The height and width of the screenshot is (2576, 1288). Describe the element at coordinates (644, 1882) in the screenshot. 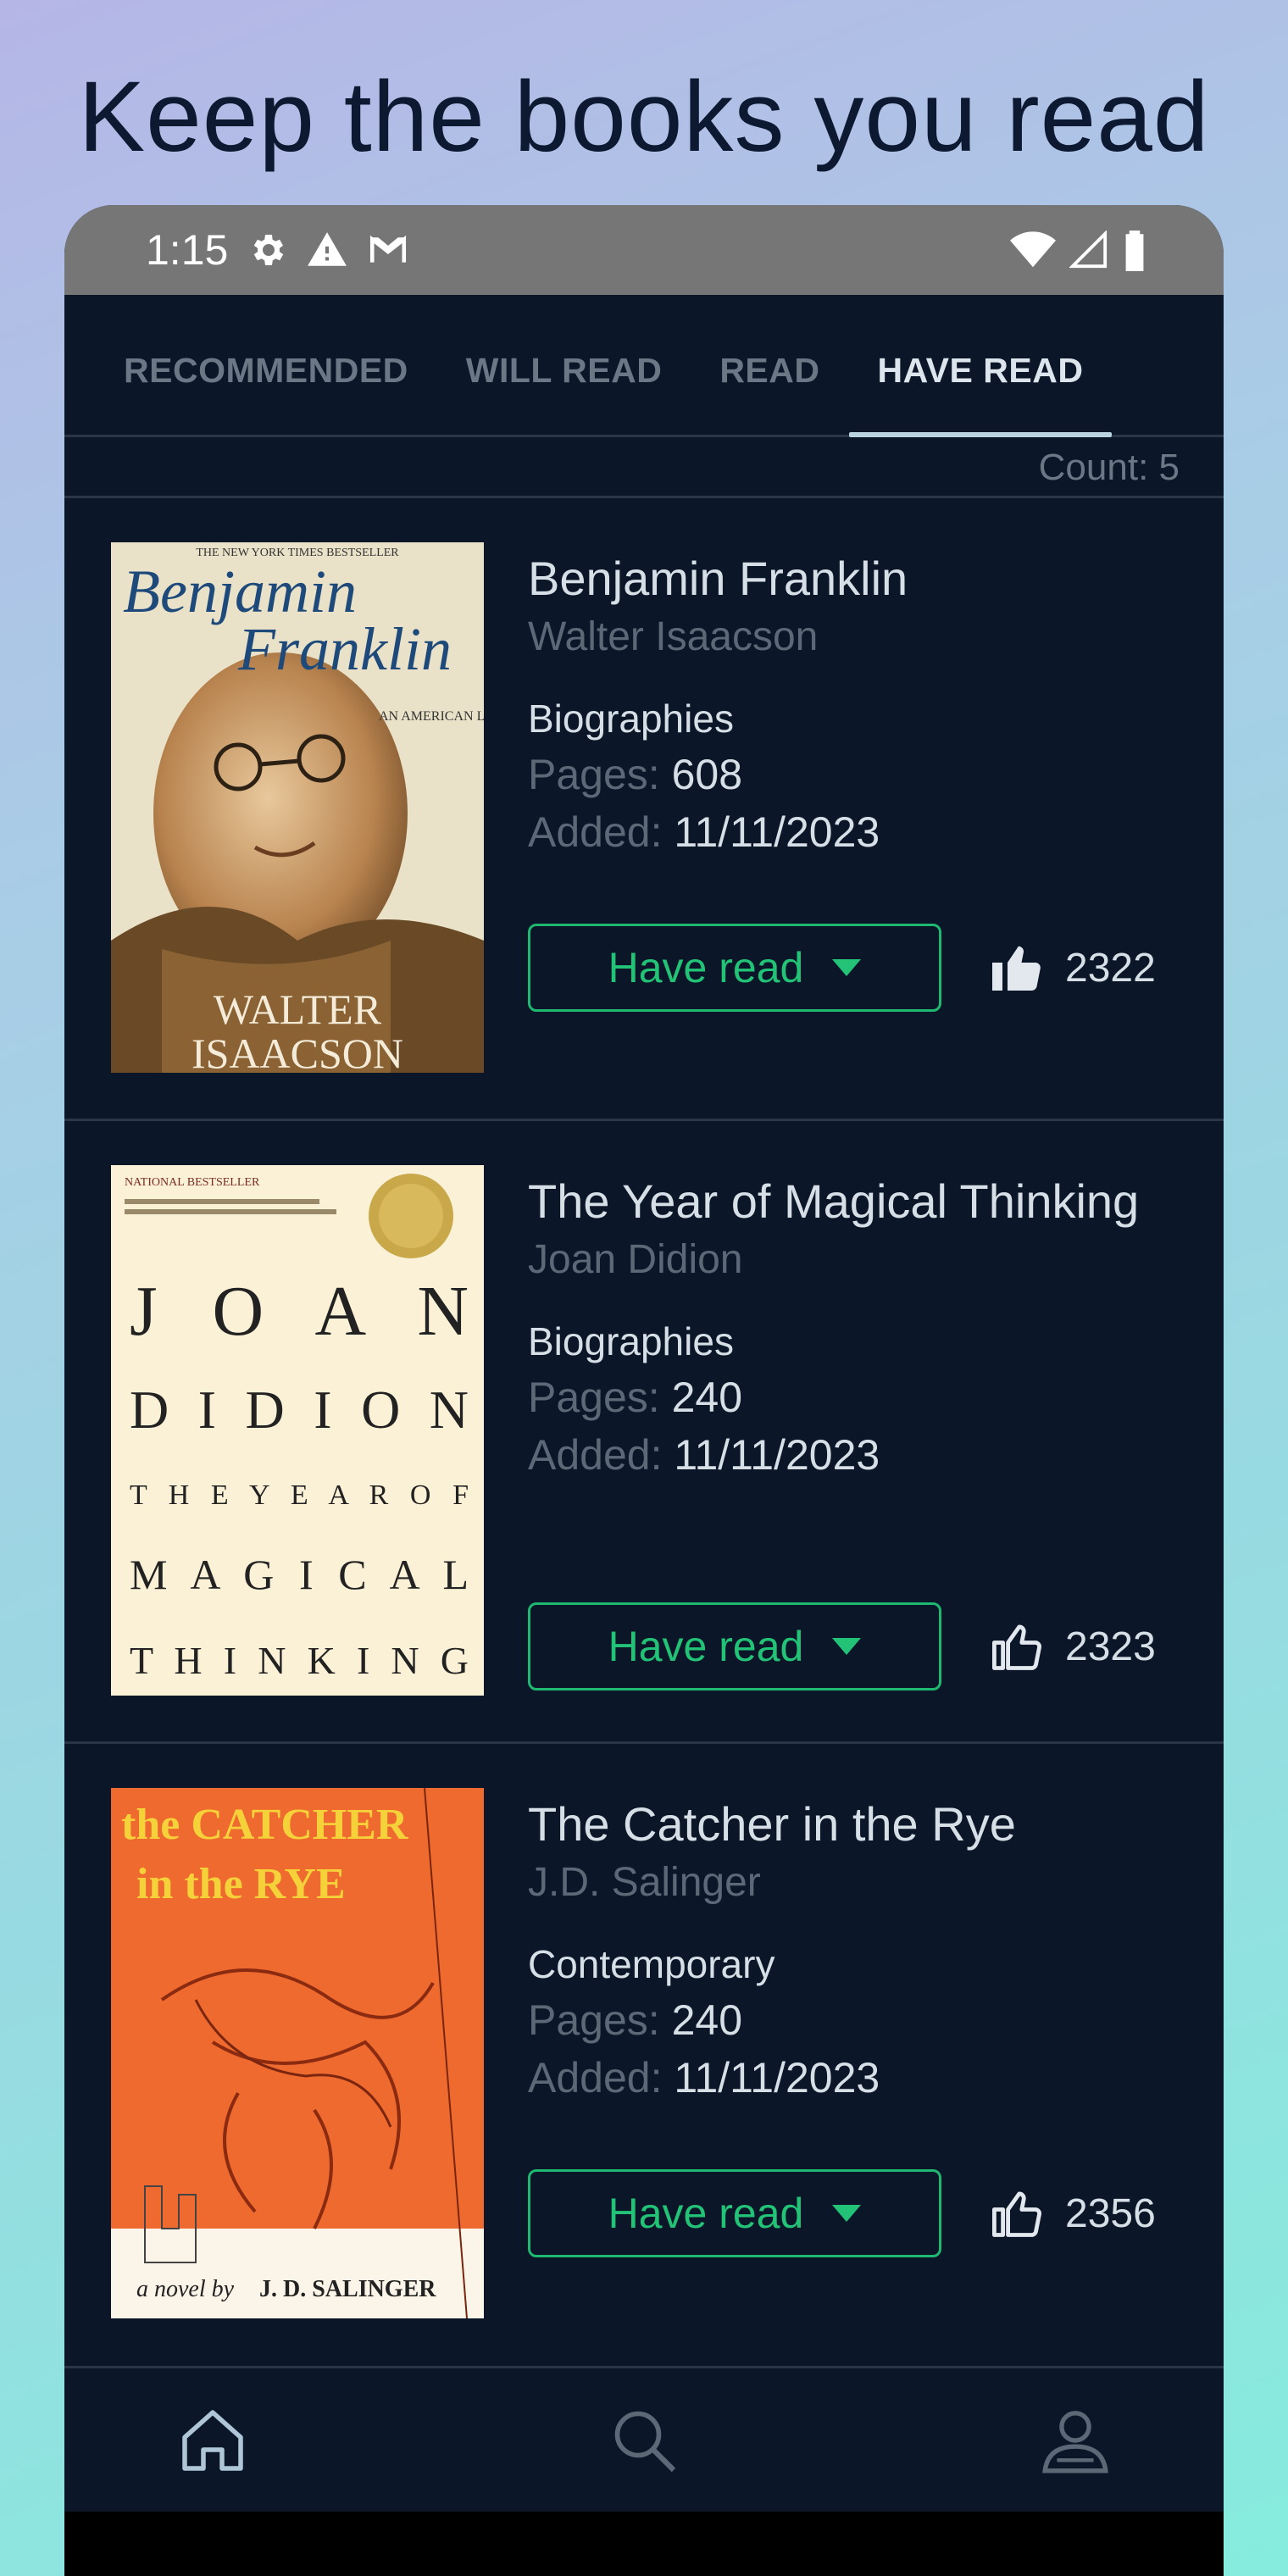

I see `book-author: J.D. Salinger` at that location.